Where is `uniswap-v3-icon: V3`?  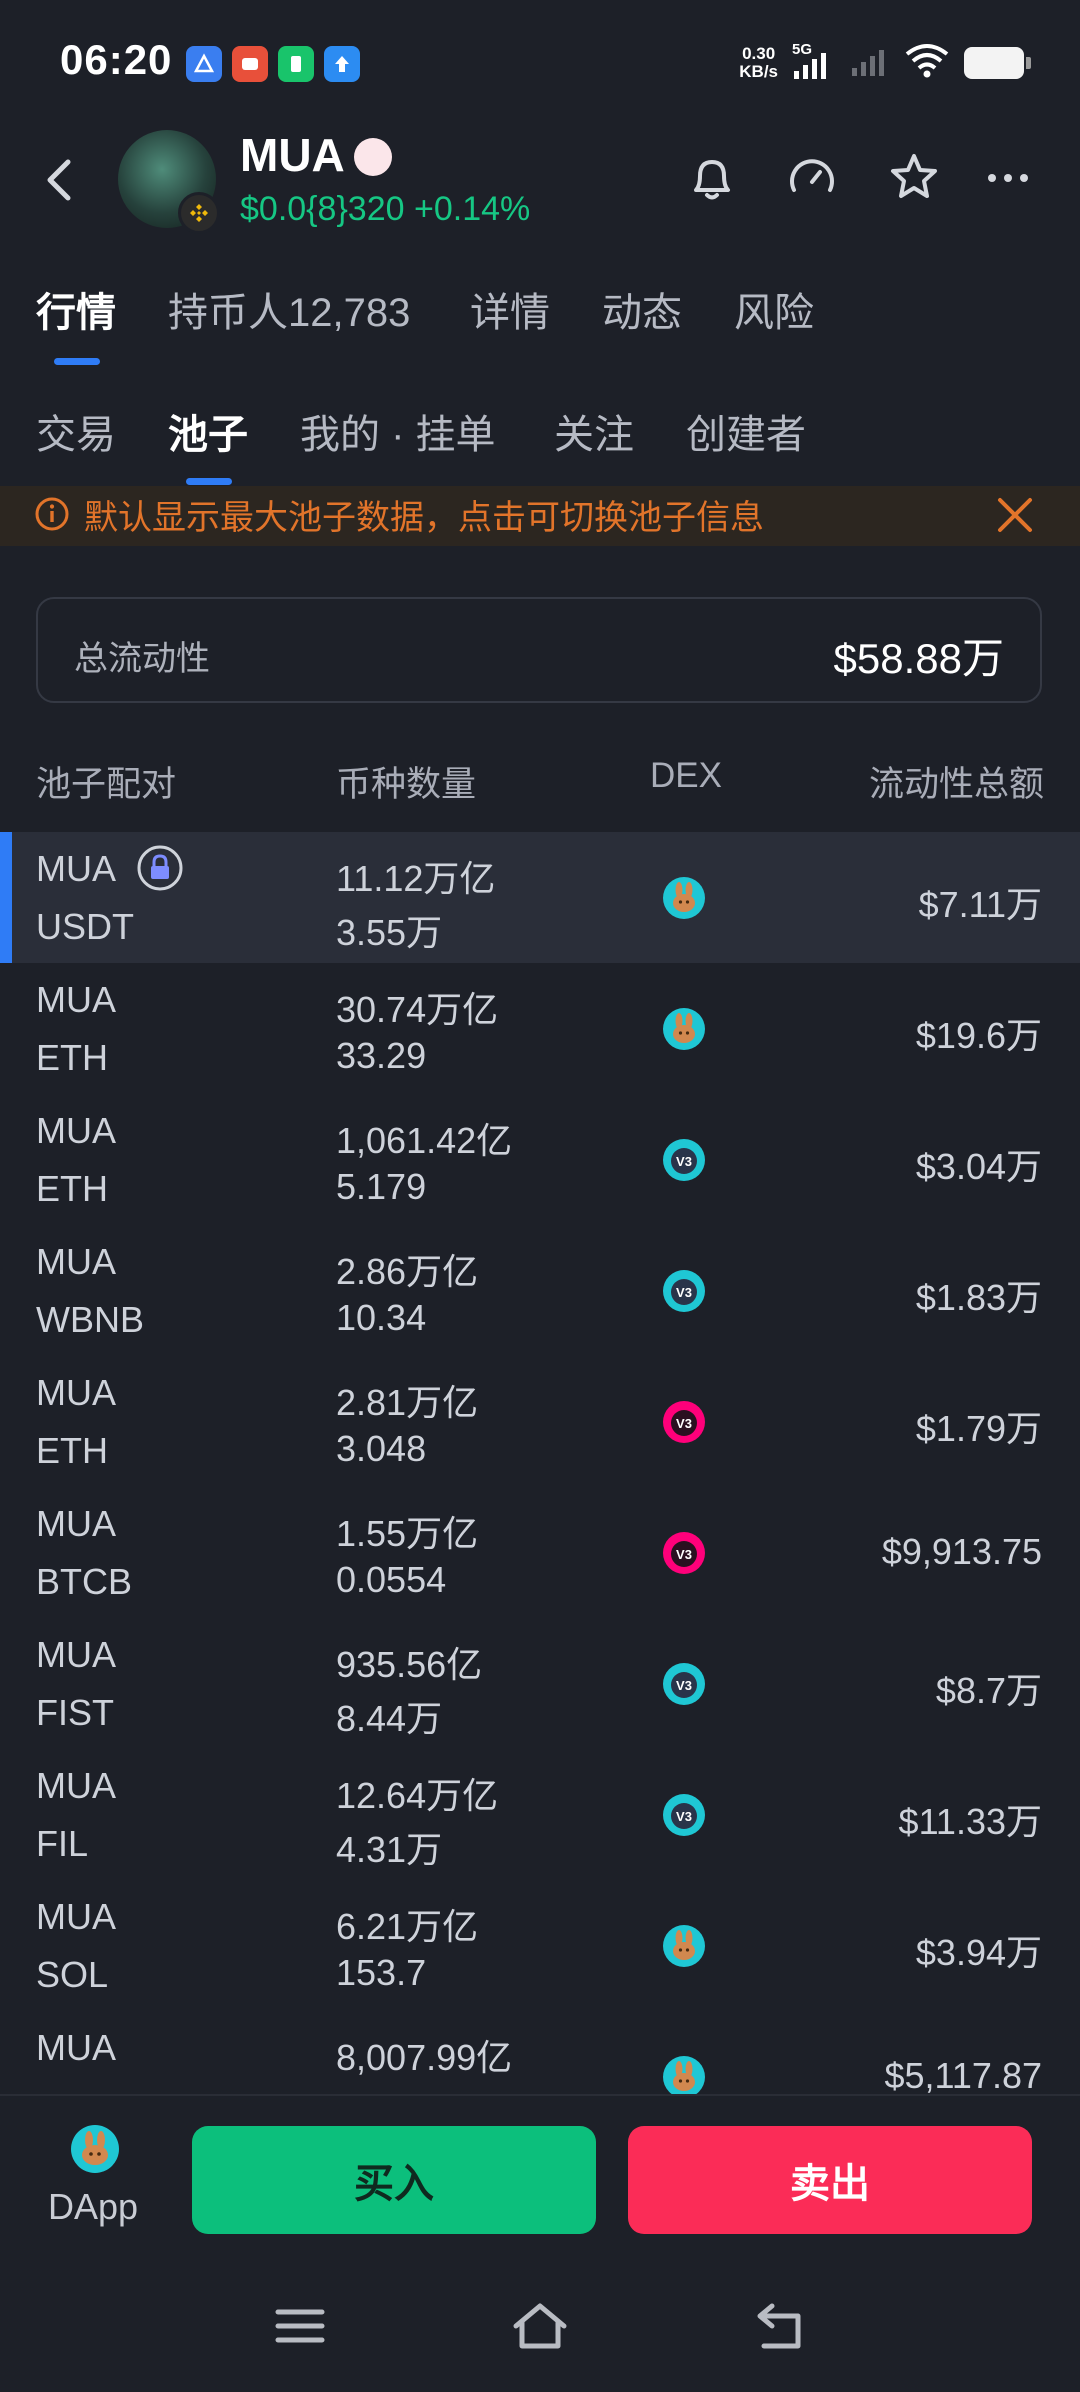 uniswap-v3-icon: V3 is located at coordinates (684, 1422).